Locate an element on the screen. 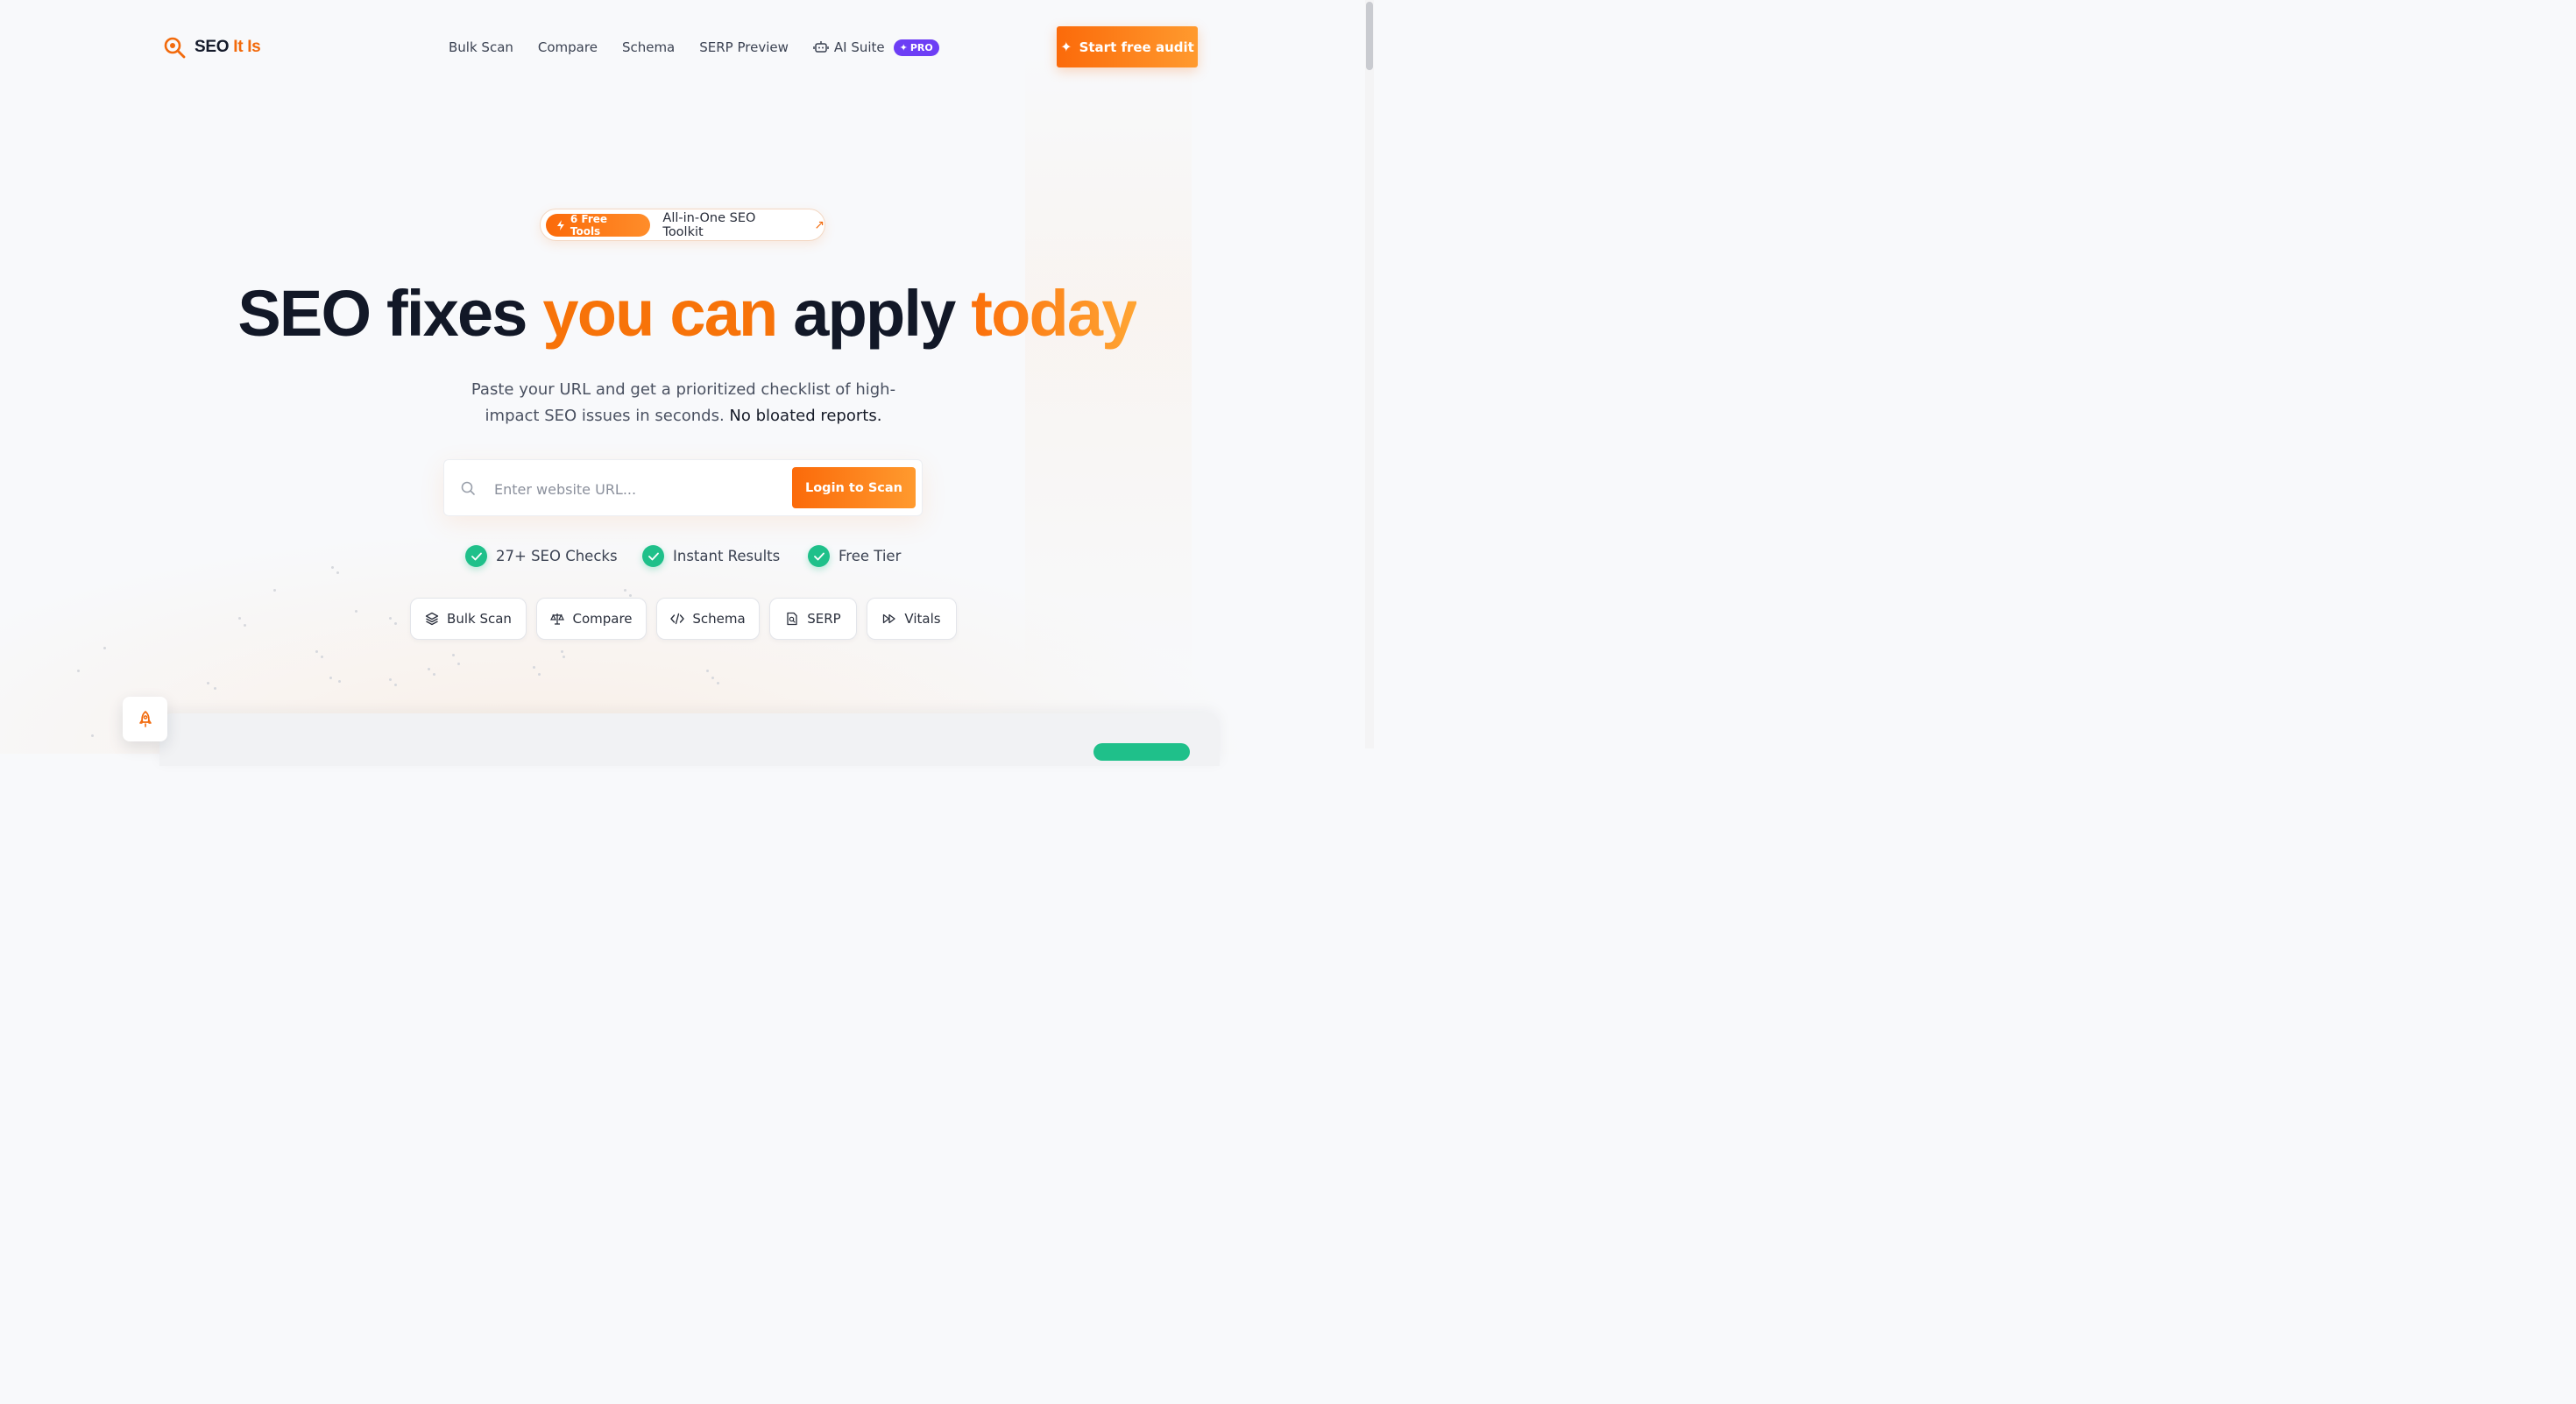 The image size is (2576, 1404). tool-button-label: SERP is located at coordinates (824, 619).